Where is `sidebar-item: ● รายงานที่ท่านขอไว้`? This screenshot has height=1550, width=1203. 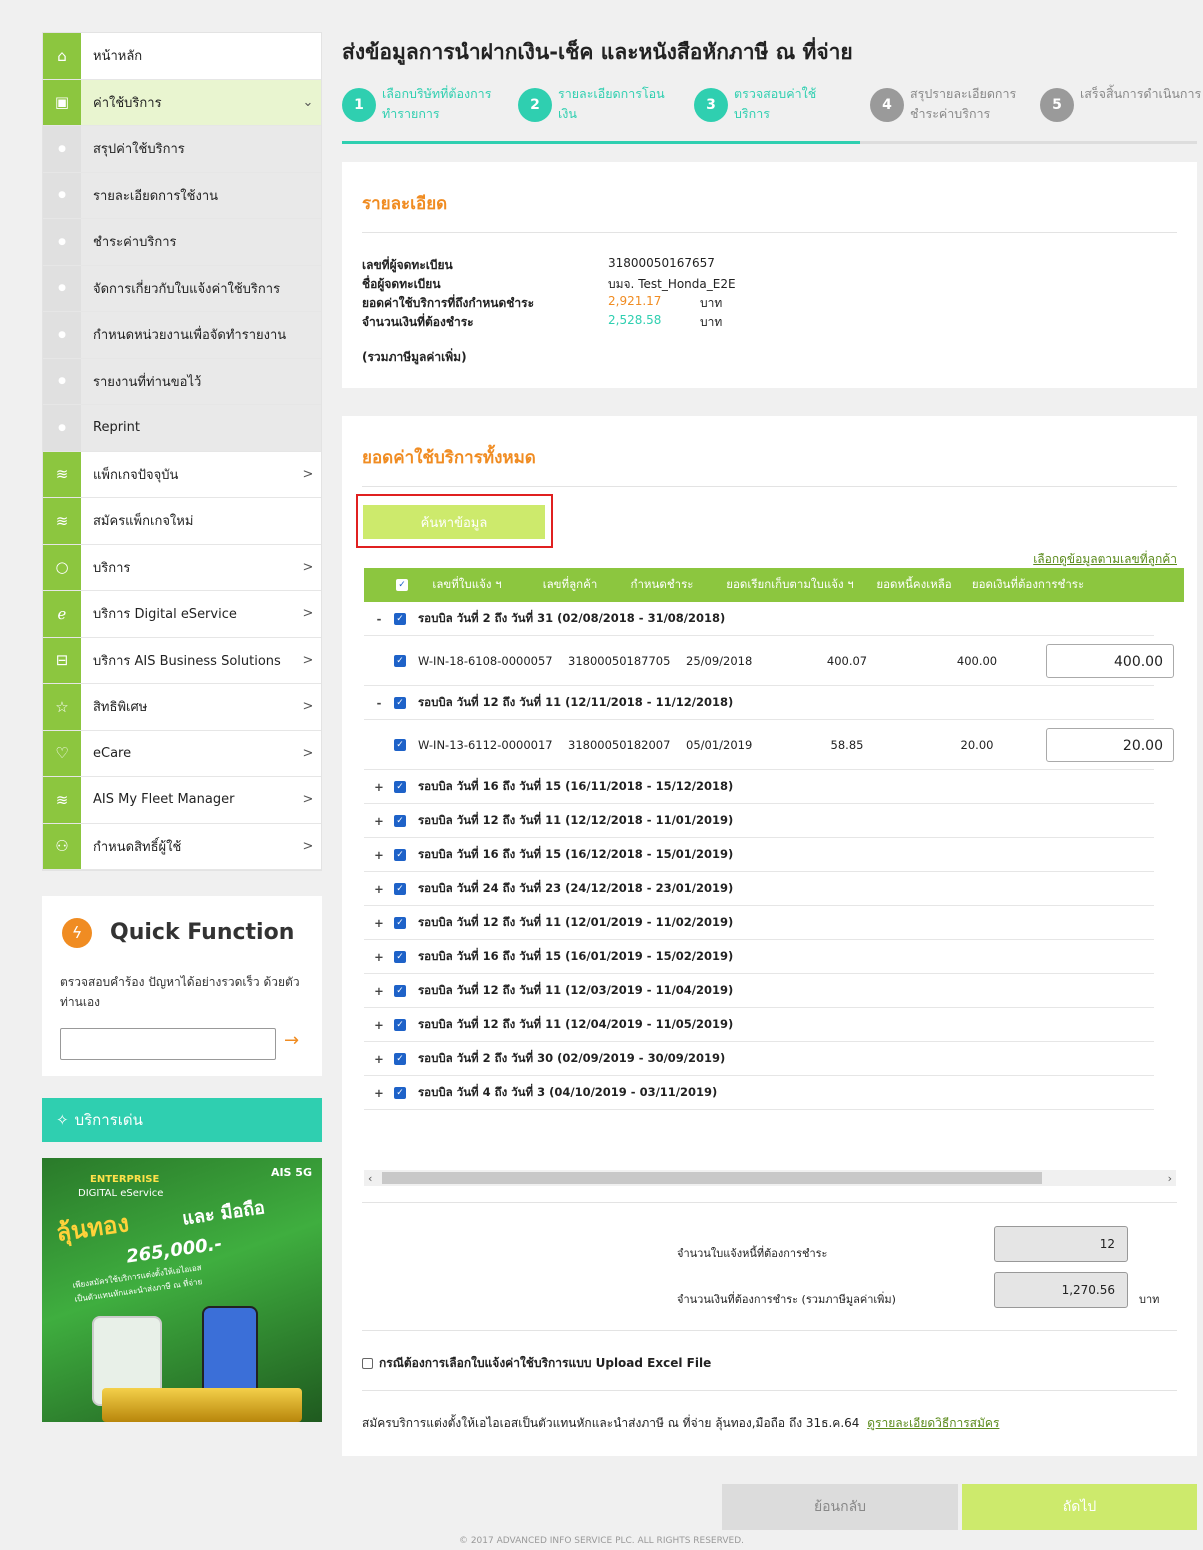 sidebar-item: ● รายงานที่ท่านขอไว้ is located at coordinates (182, 381).